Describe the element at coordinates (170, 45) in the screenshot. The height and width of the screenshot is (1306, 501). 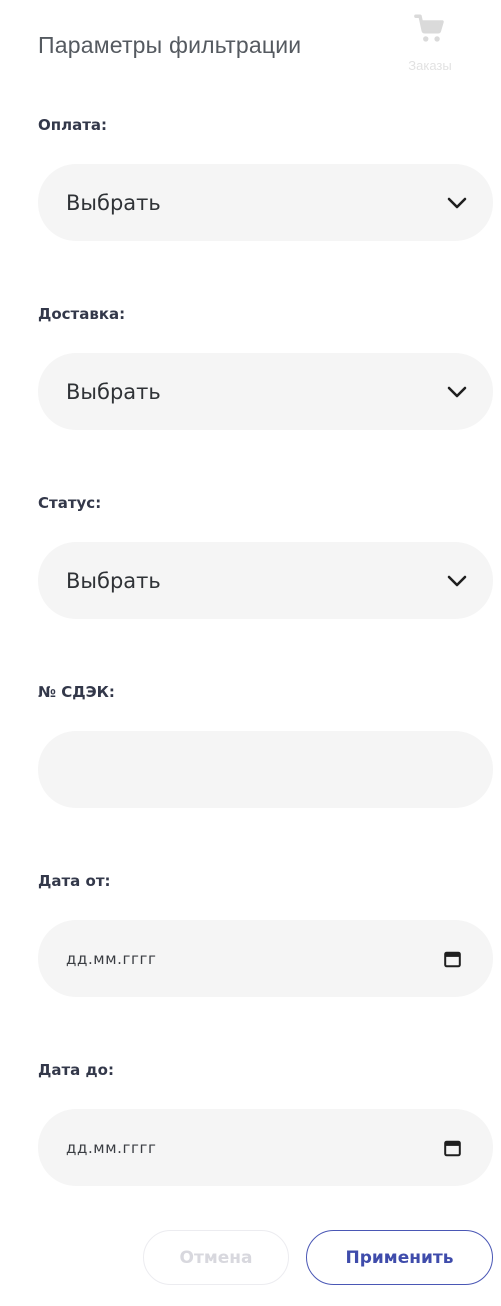
I see `page-title: Параметры фильтрации` at that location.